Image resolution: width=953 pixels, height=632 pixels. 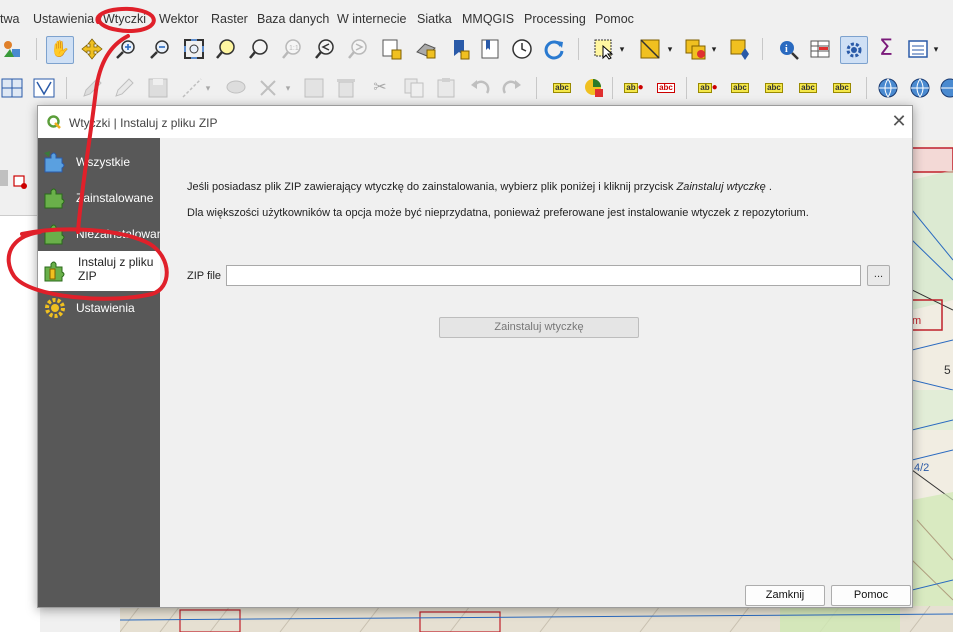 I want to click on dialog-titlebar: Wtyczki | Instaluj z pliku ZIP ✕, so click(x=475, y=122).